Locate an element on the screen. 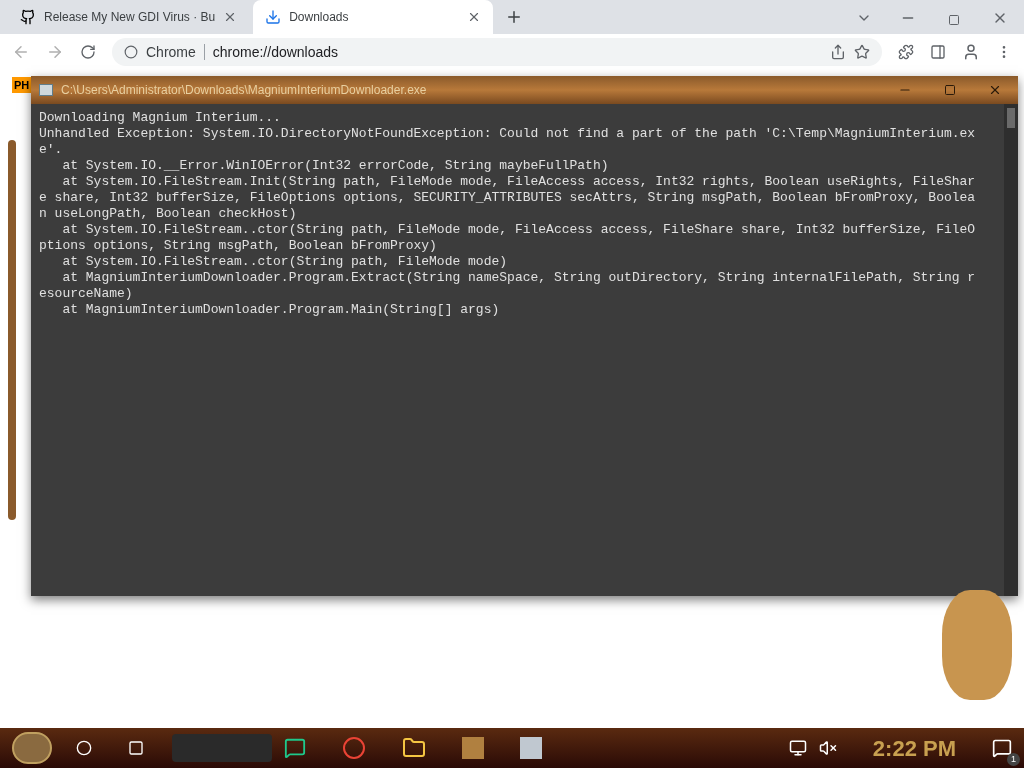 The width and height of the screenshot is (1024, 768). download-icon is located at coordinates (273, 17).